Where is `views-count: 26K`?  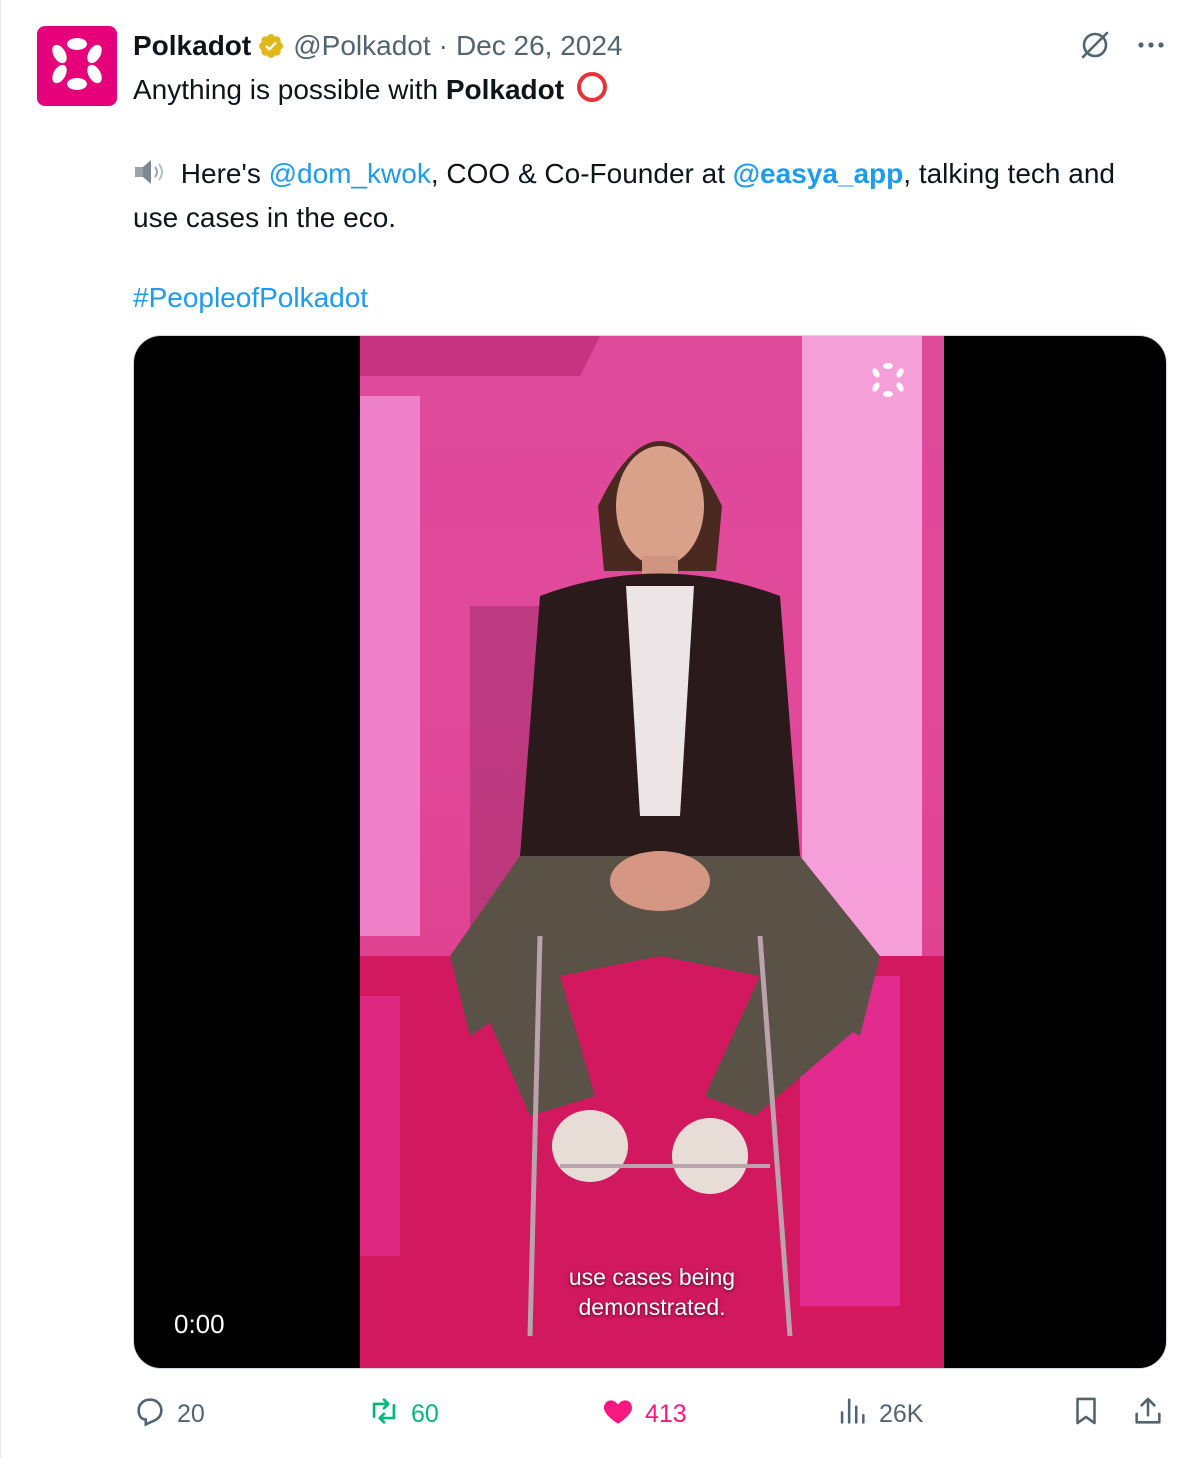 views-count: 26K is located at coordinates (901, 1413).